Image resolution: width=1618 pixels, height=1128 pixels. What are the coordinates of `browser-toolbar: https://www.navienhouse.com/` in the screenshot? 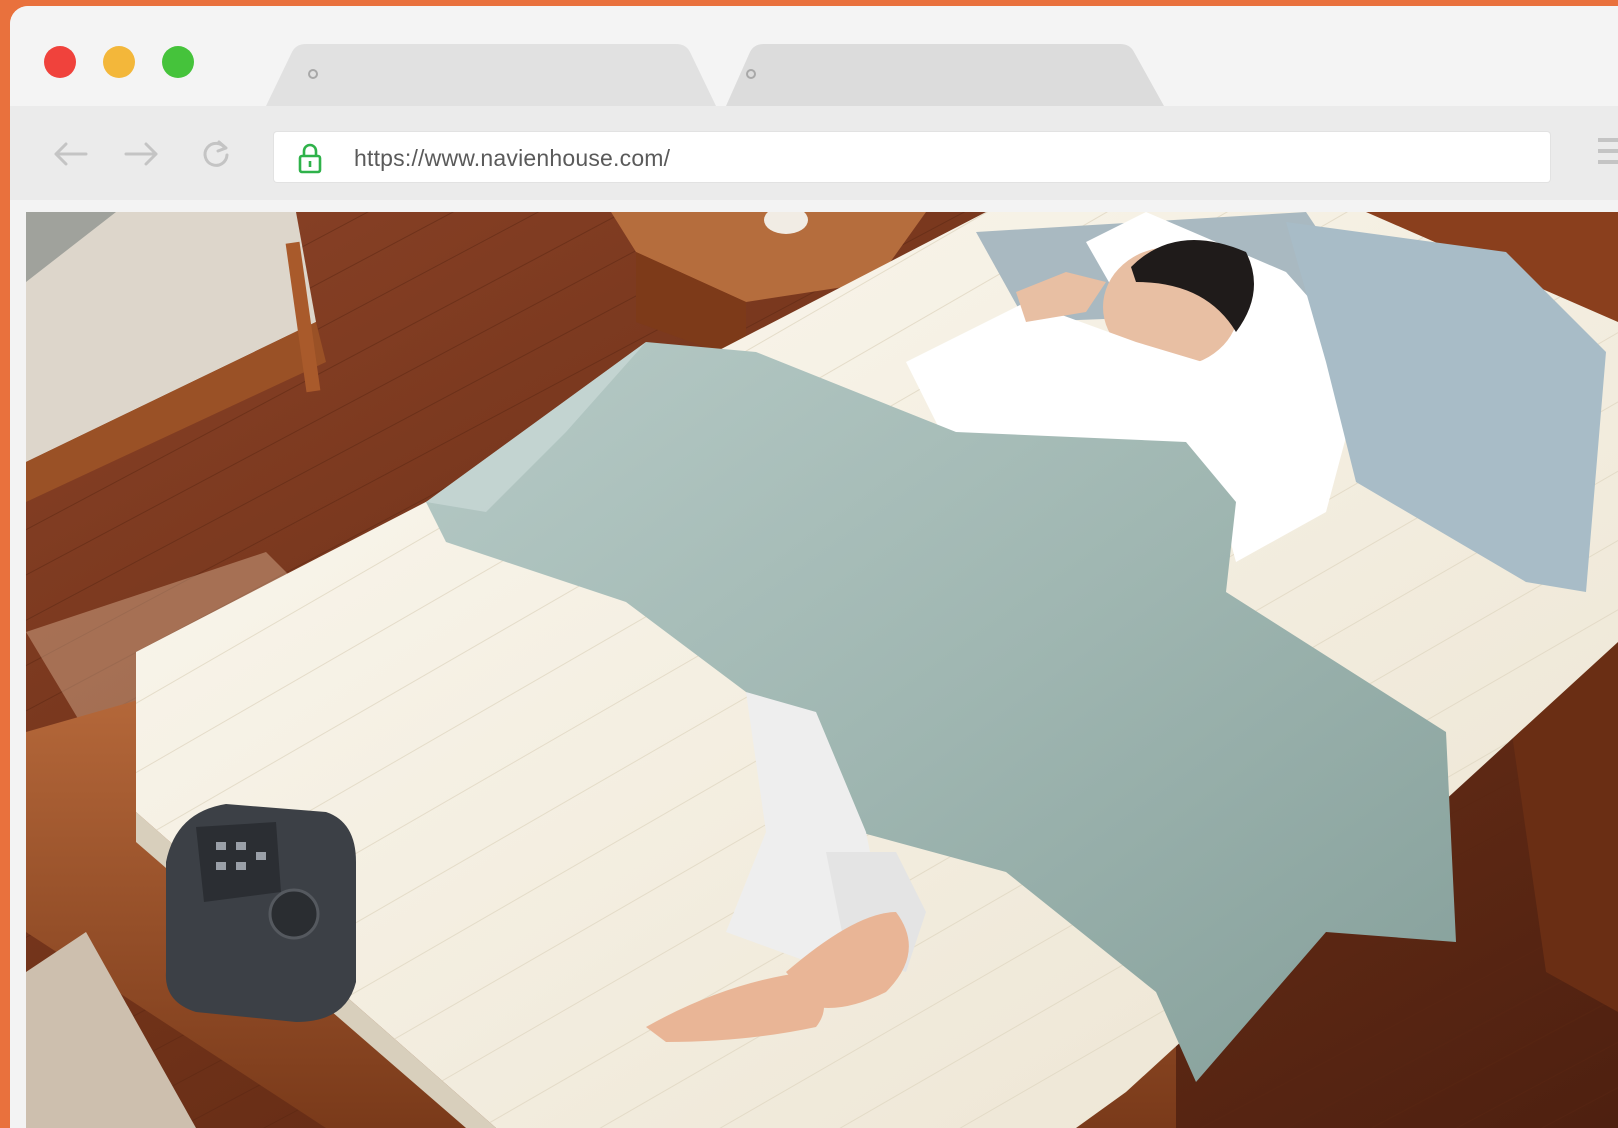 It's located at (814, 153).